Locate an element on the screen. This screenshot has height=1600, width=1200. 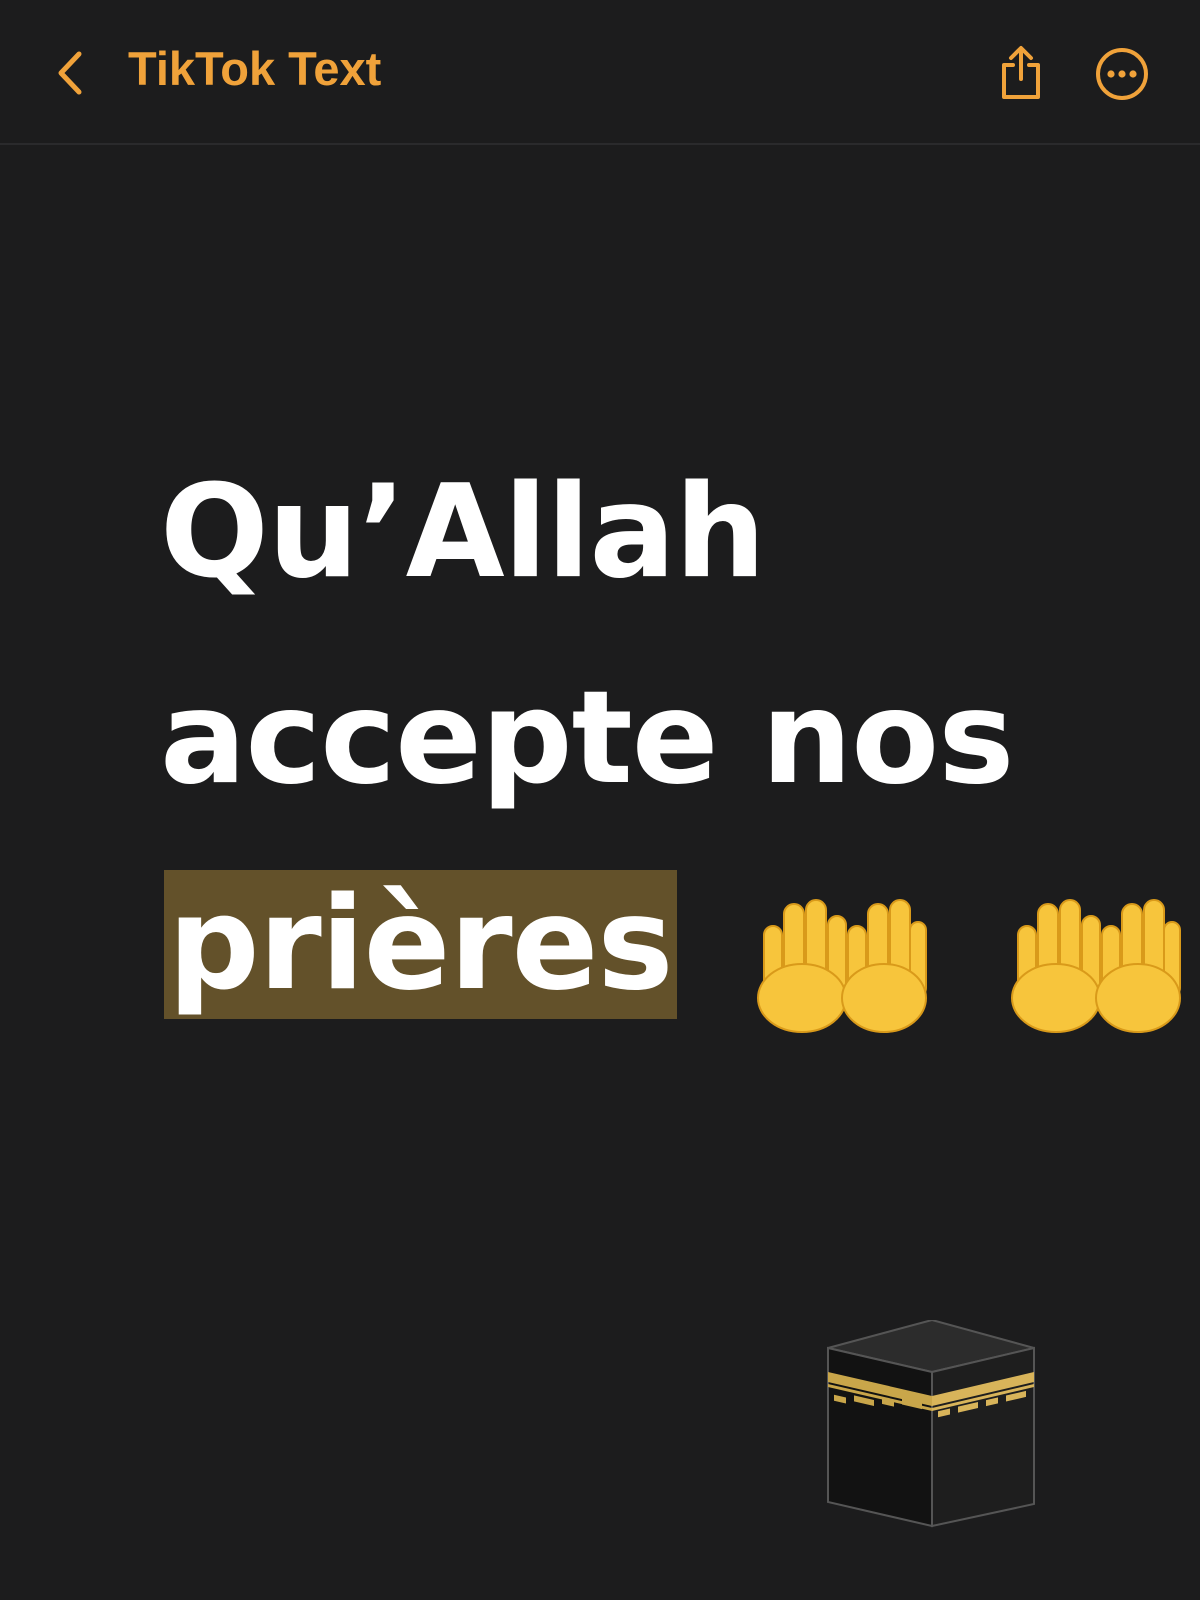
more-options-button is located at coordinates (1122, 74).